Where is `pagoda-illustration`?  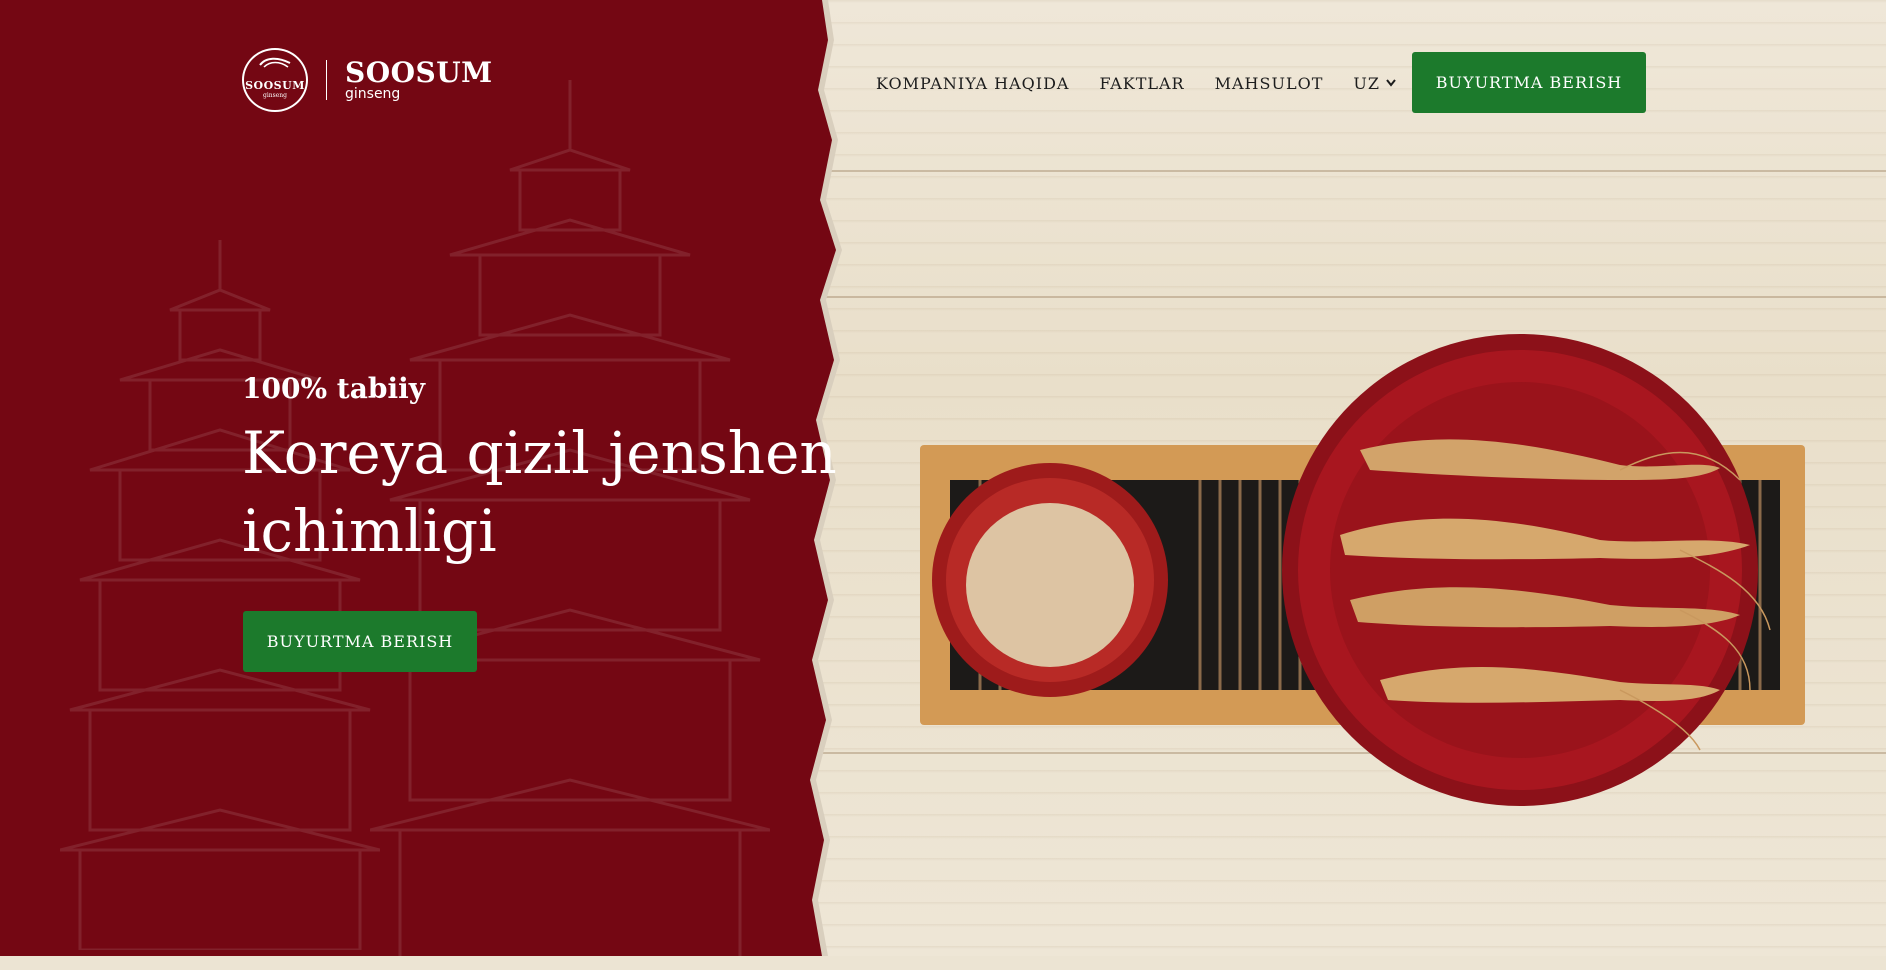
pagoda-illustration is located at coordinates (220, 595).